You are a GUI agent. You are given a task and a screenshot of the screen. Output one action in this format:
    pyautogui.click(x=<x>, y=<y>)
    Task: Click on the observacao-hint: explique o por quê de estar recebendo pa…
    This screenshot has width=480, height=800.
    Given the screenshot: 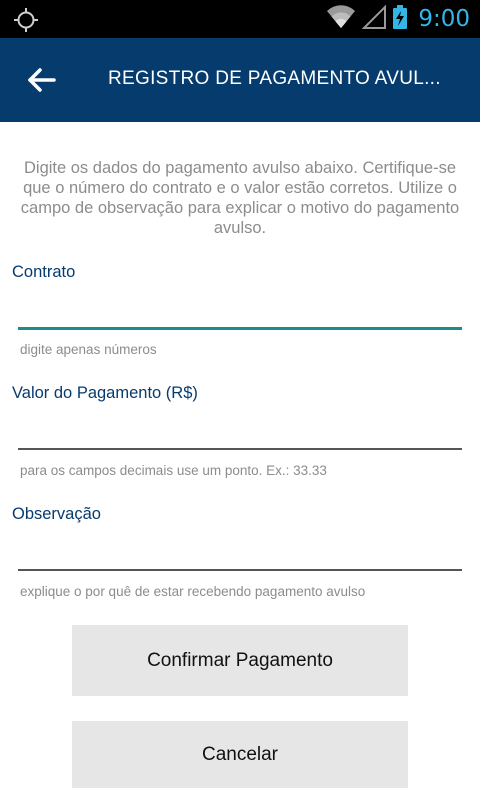 What is the action you would take?
    pyautogui.click(x=193, y=591)
    